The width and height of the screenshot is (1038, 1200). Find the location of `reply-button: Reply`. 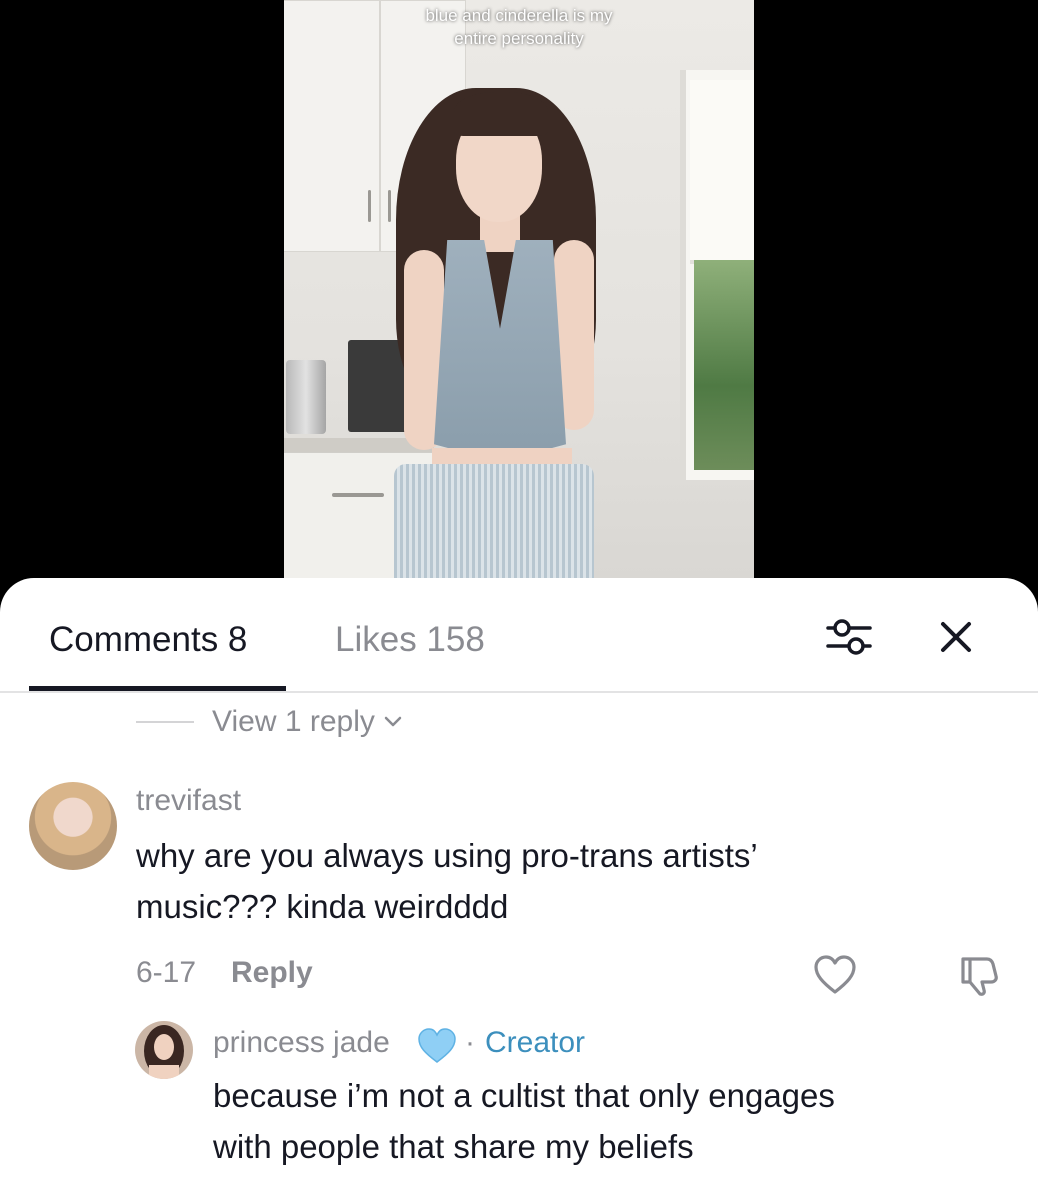

reply-button: Reply is located at coordinates (272, 973).